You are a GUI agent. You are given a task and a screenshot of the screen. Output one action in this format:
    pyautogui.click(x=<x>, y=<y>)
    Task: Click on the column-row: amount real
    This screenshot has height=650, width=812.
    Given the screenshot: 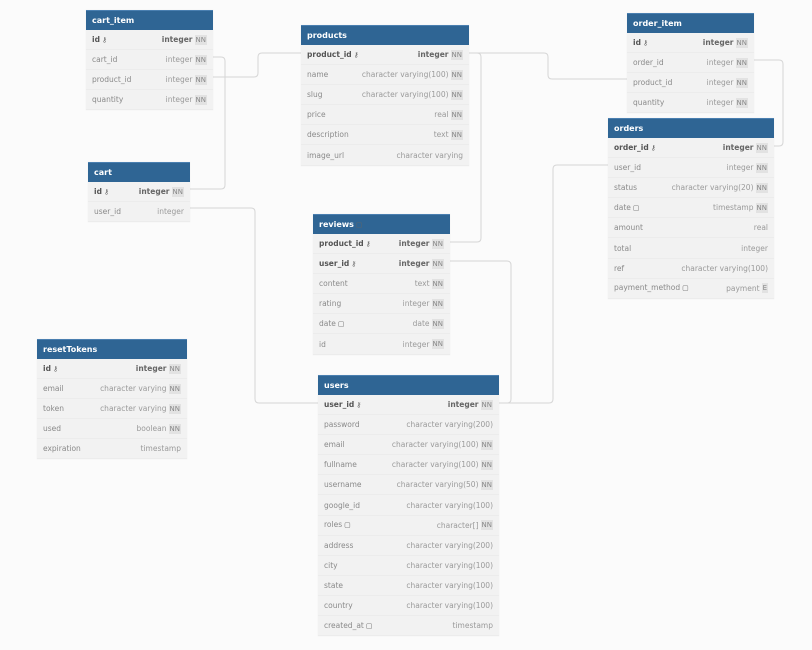 What is the action you would take?
    pyautogui.click(x=691, y=228)
    